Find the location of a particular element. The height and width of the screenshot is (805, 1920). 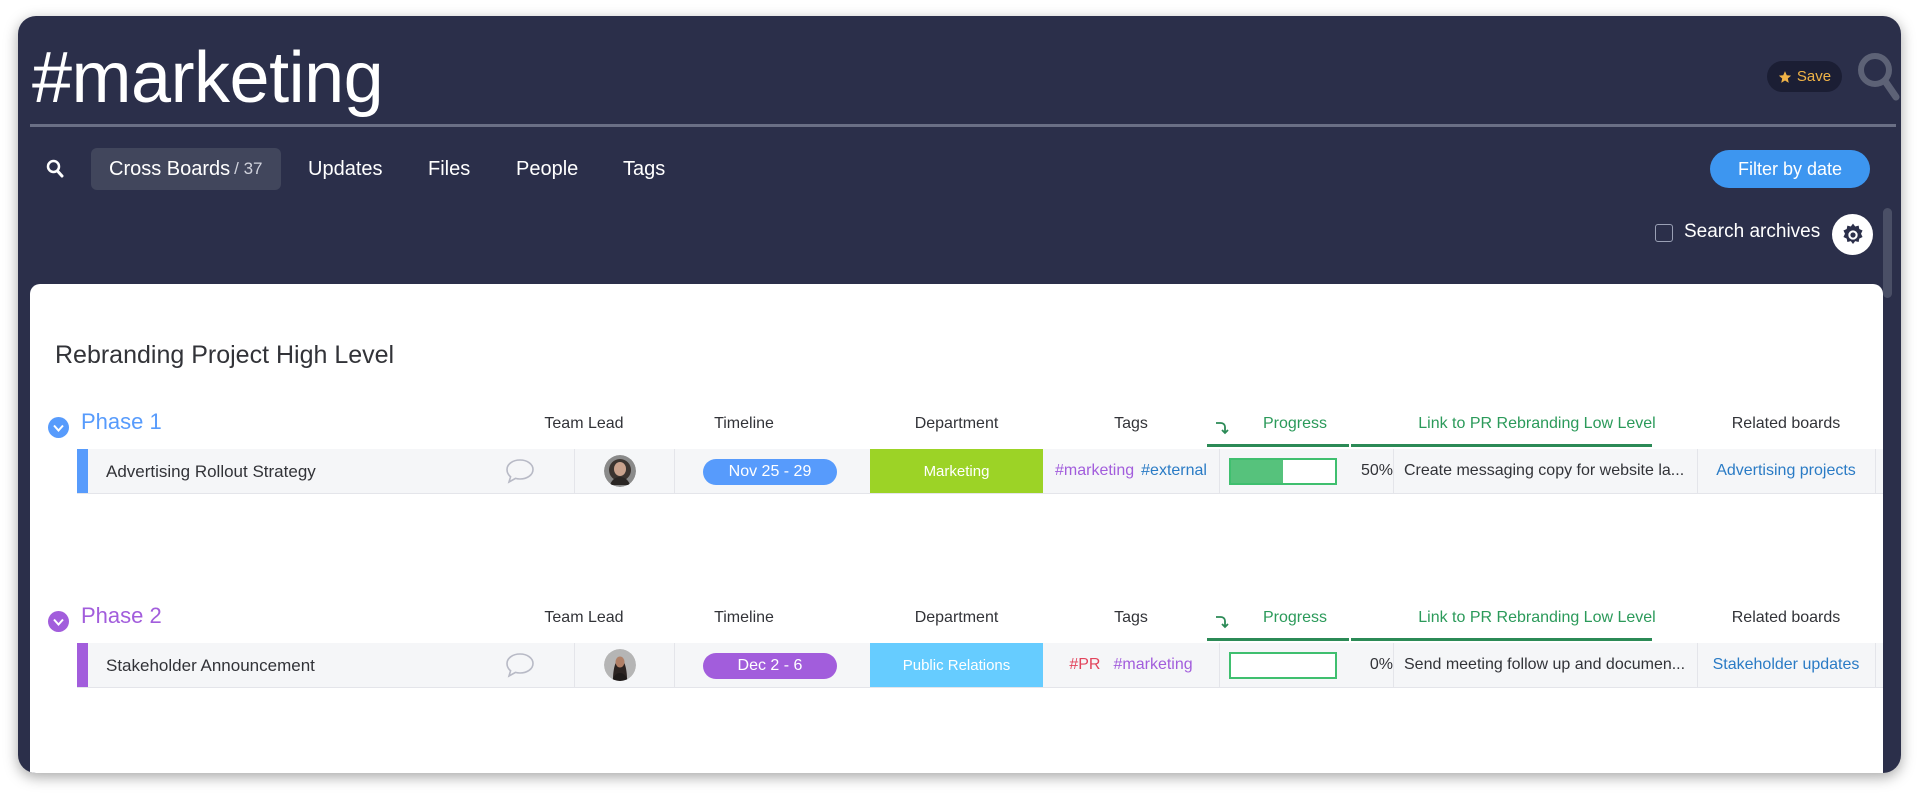

save-button: Save is located at coordinates (1804, 76).